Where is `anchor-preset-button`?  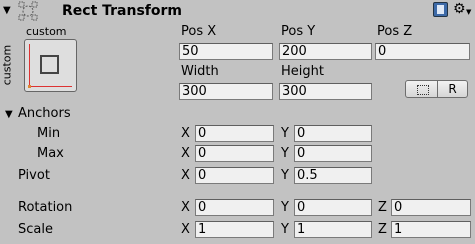
anchor-preset-button is located at coordinates (50, 65).